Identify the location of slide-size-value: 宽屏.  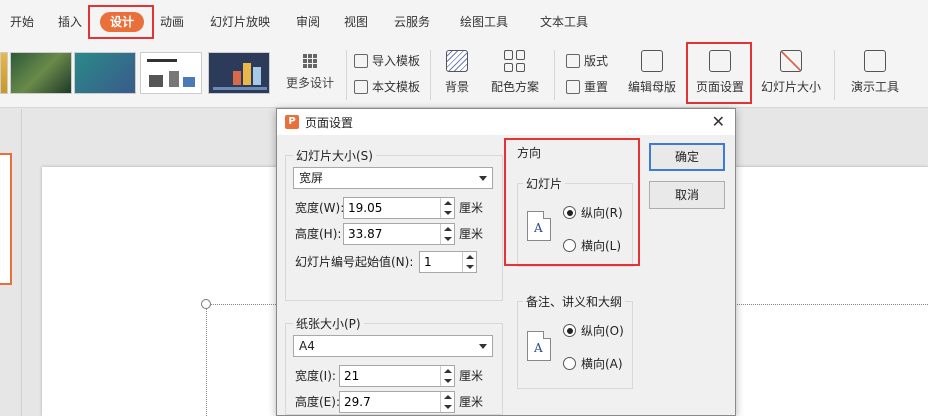
(311, 178).